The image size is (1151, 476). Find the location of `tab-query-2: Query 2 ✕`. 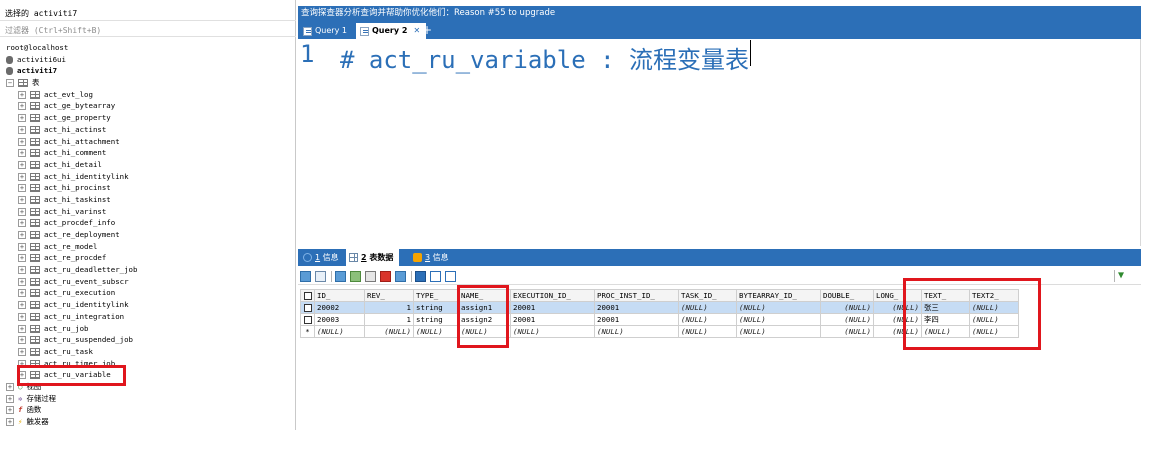

tab-query-2: Query 2 ✕ is located at coordinates (391, 31).